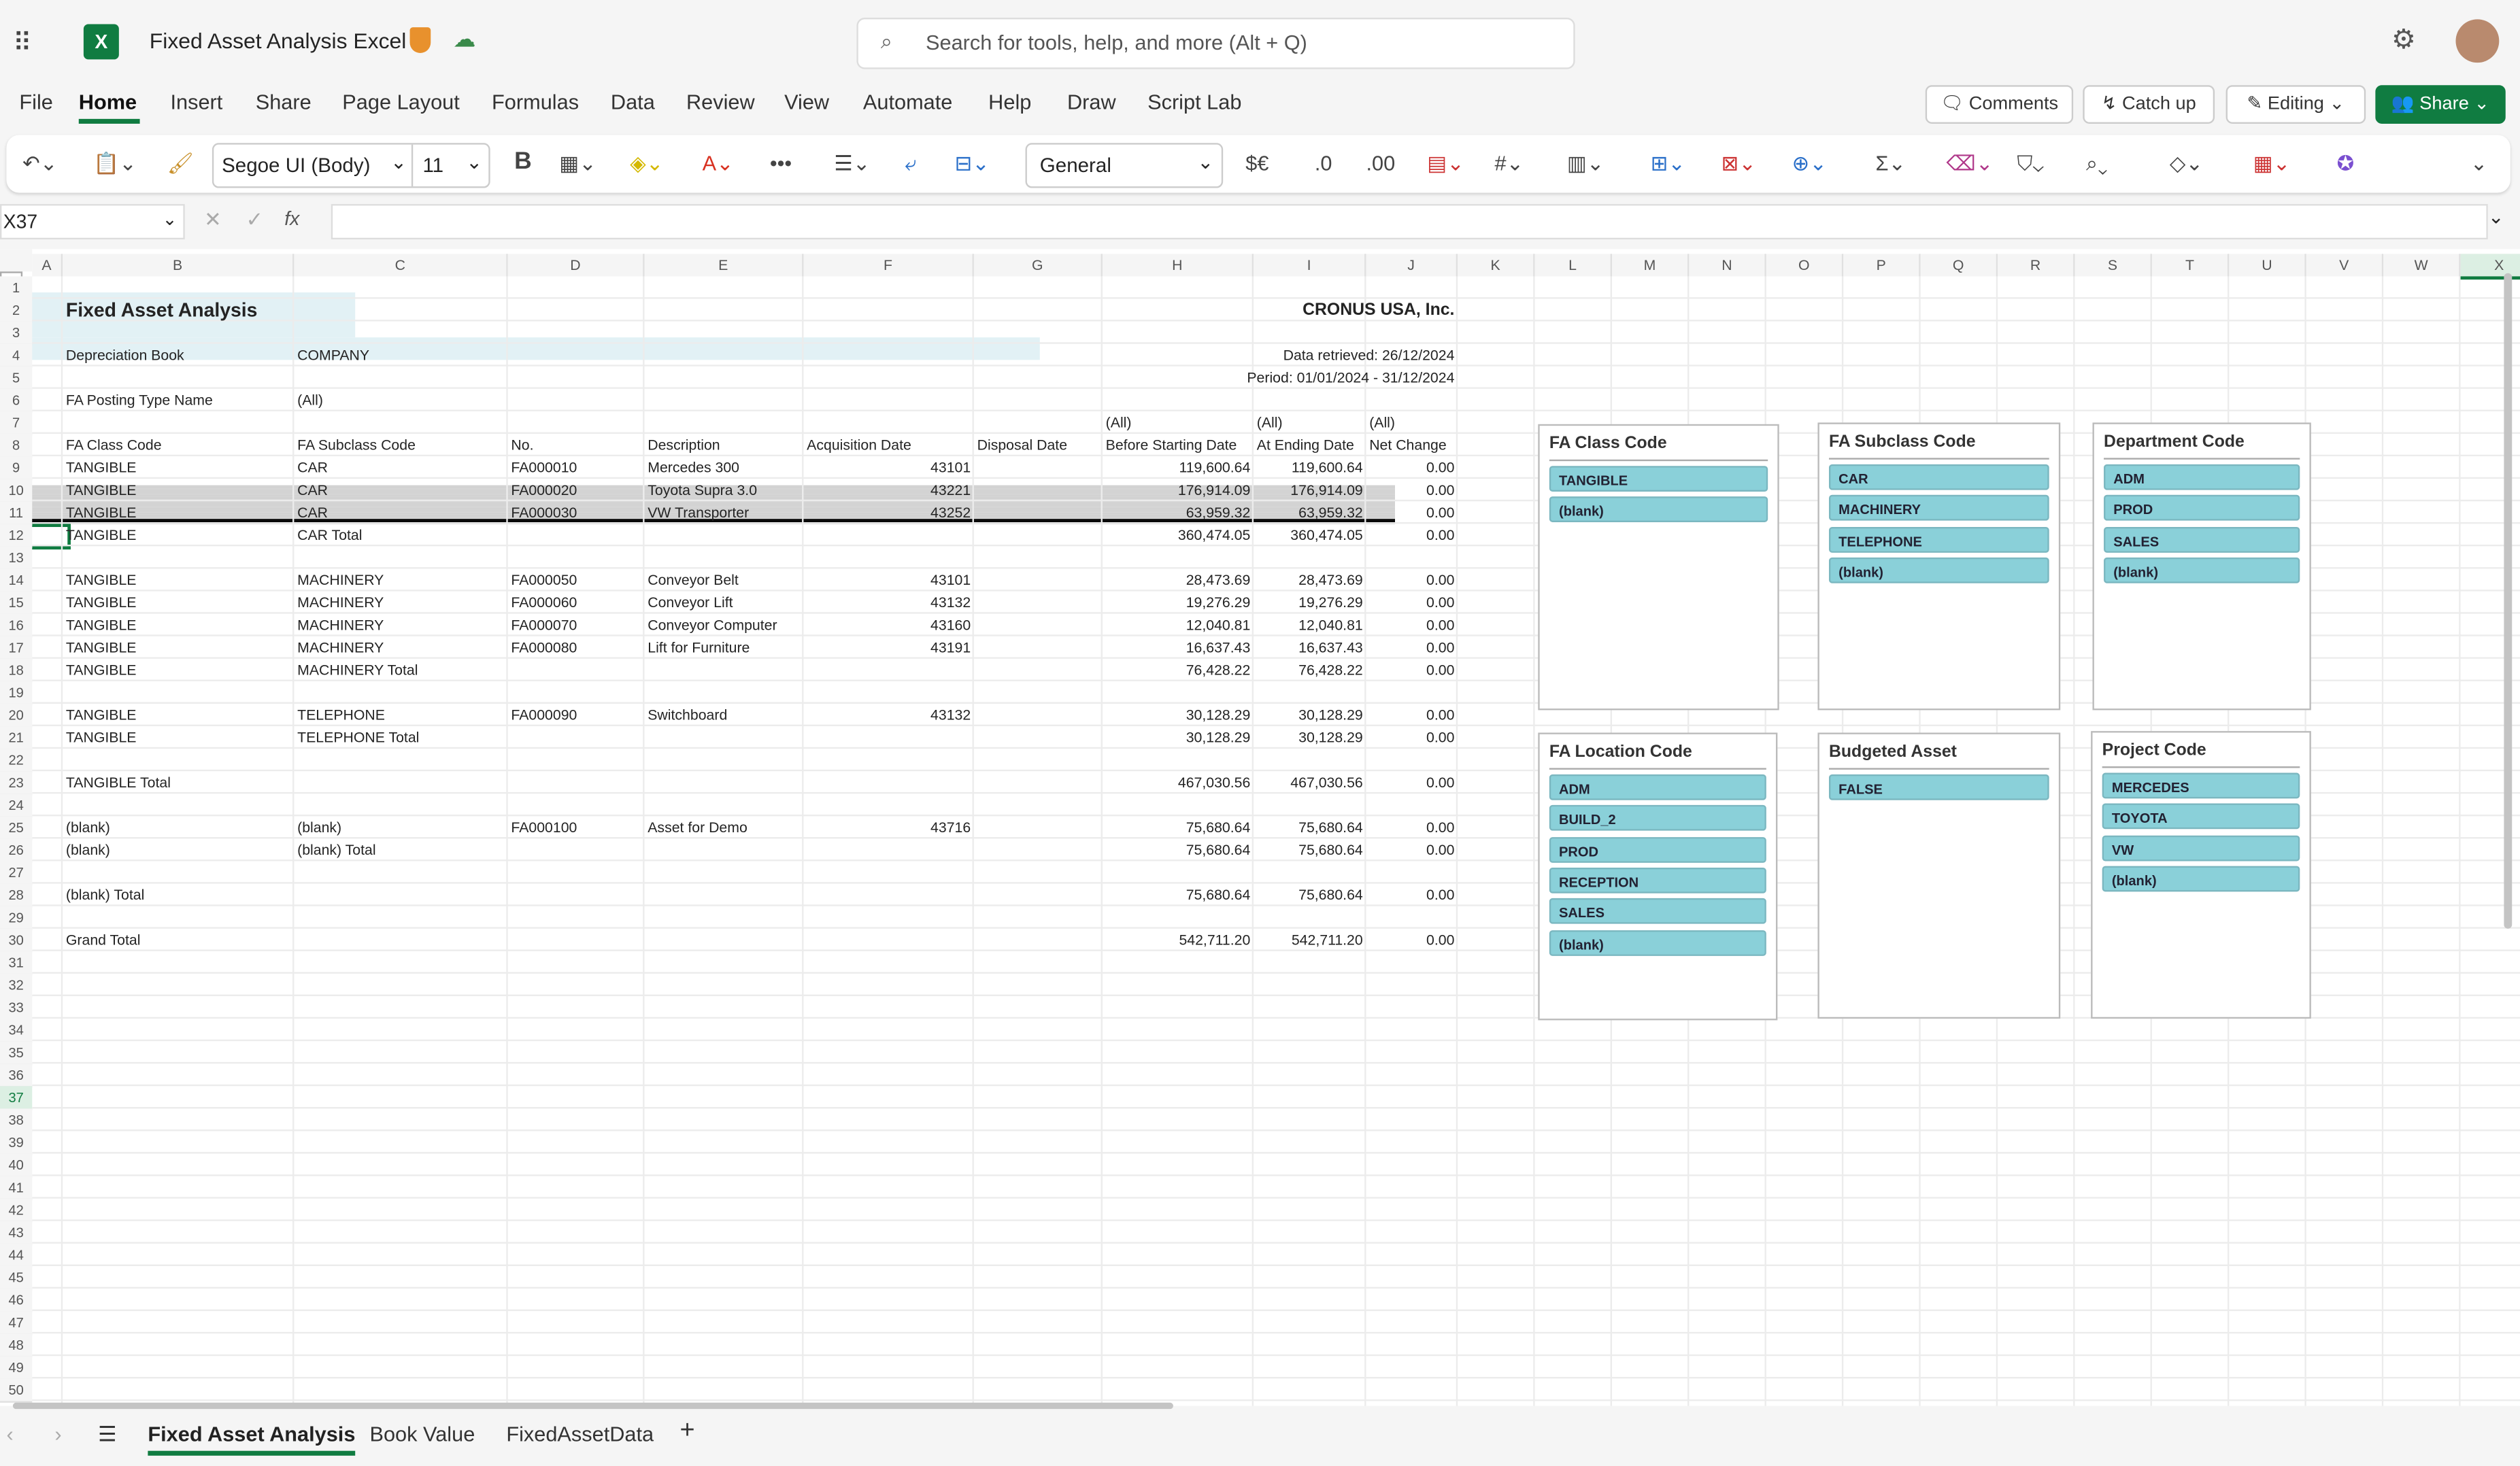  Describe the element at coordinates (1882, 265) in the screenshot. I see `column-header: P` at that location.